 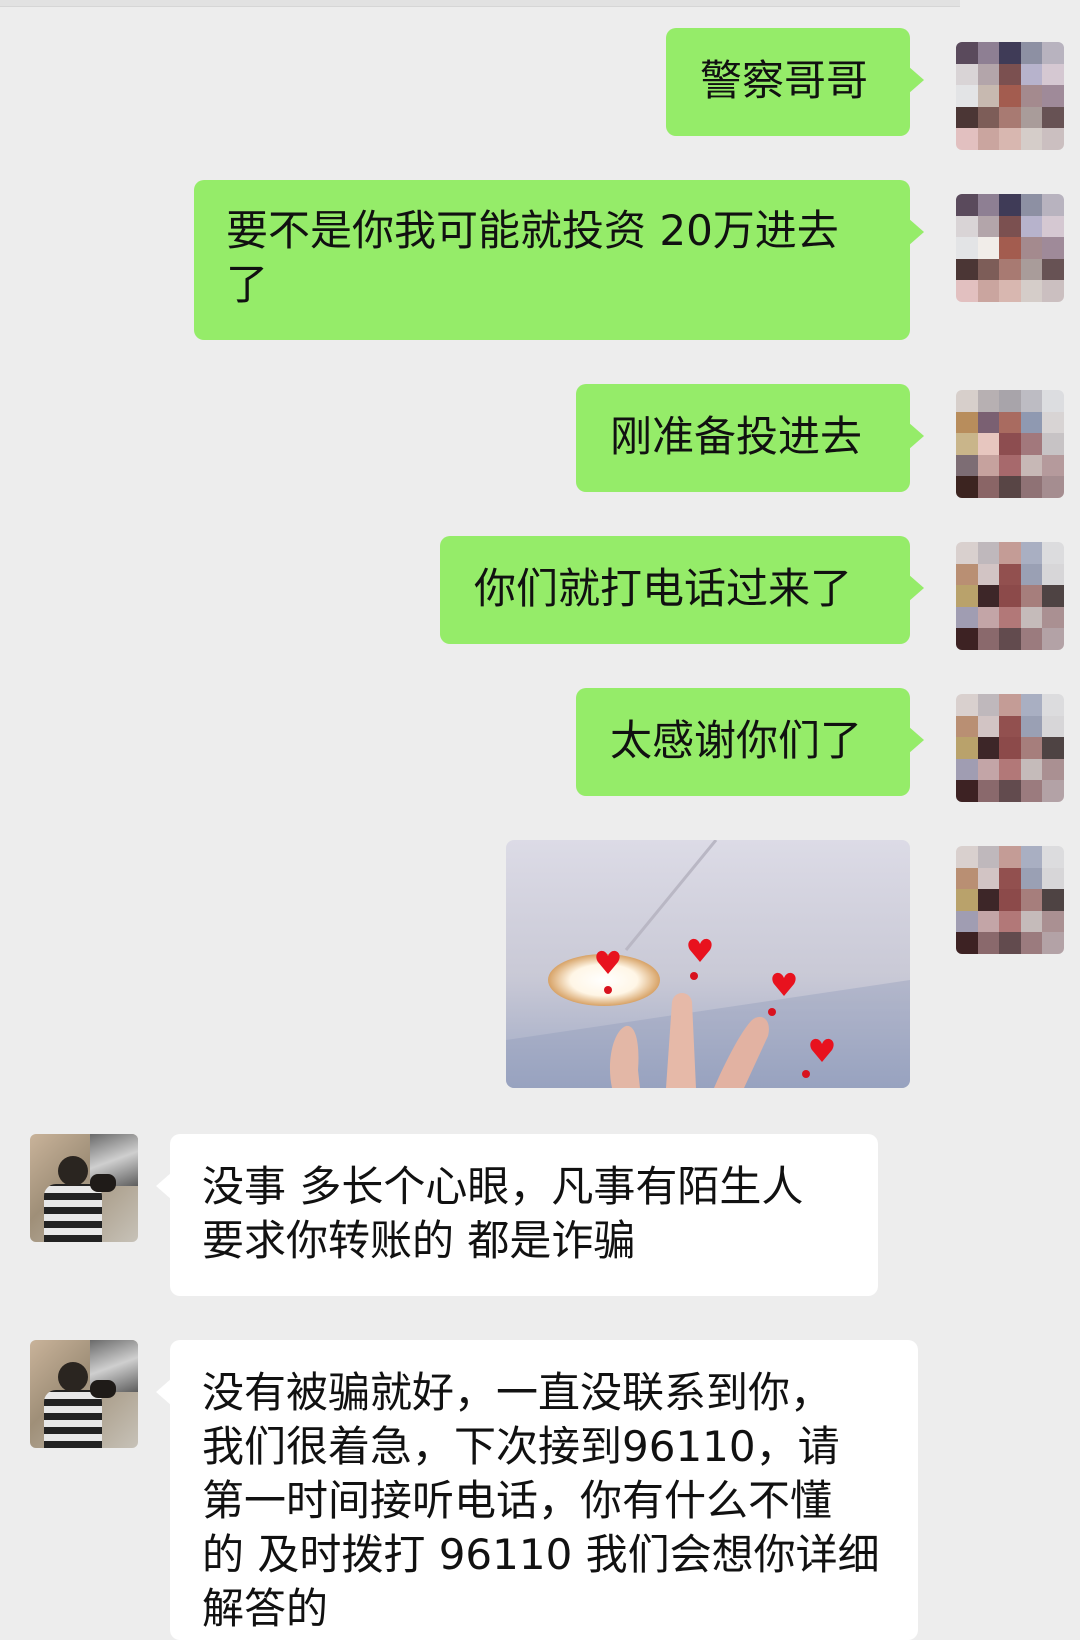 I want to click on message-bubble-m5: 太感谢你们了, so click(x=750, y=742).